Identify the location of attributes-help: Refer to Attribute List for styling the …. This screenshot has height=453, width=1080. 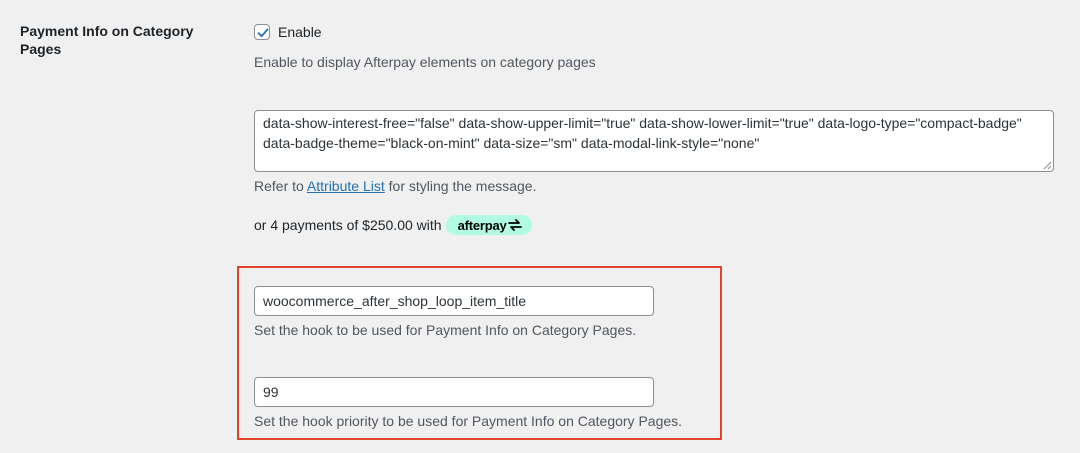
(395, 186).